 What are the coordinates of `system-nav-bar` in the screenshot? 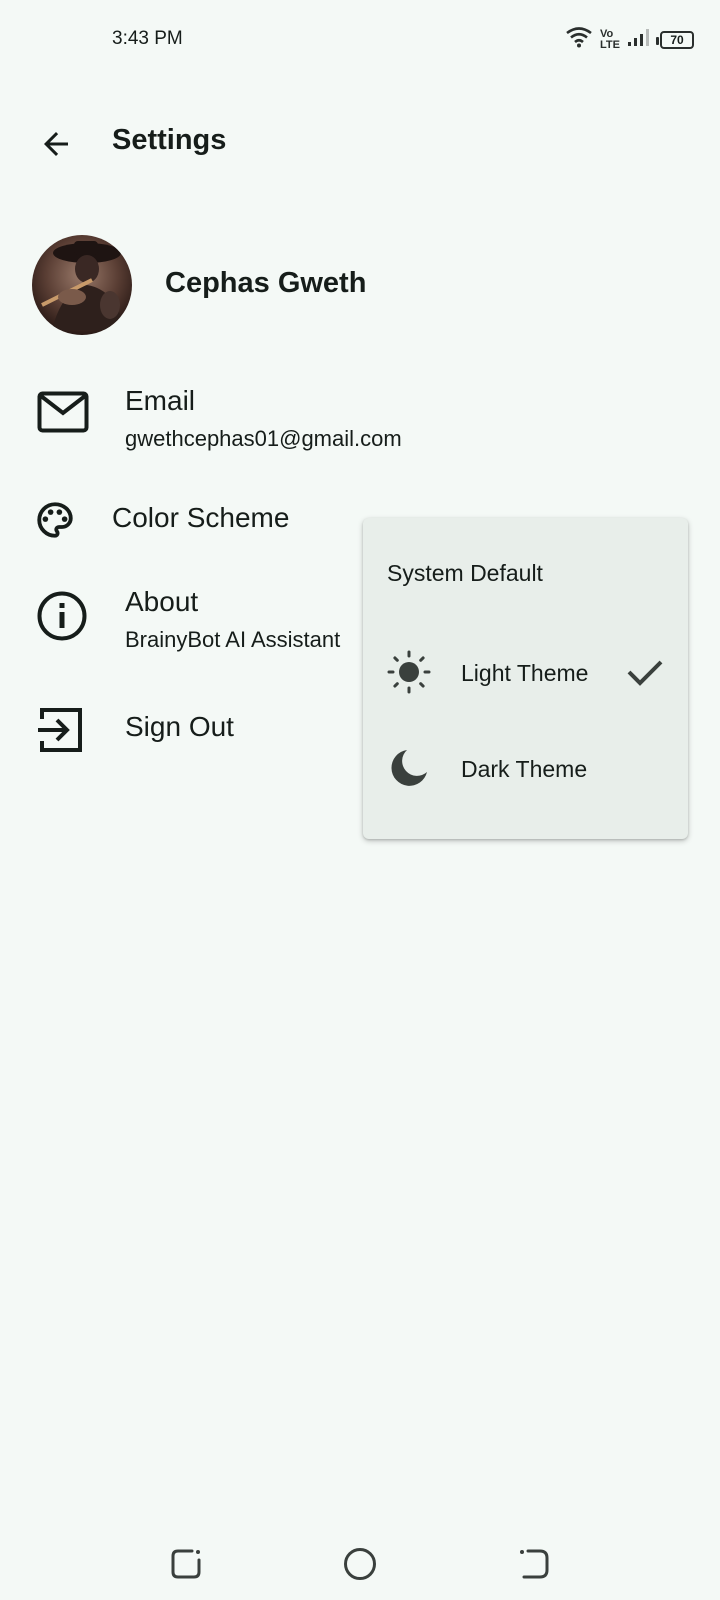 It's located at (360, 1560).